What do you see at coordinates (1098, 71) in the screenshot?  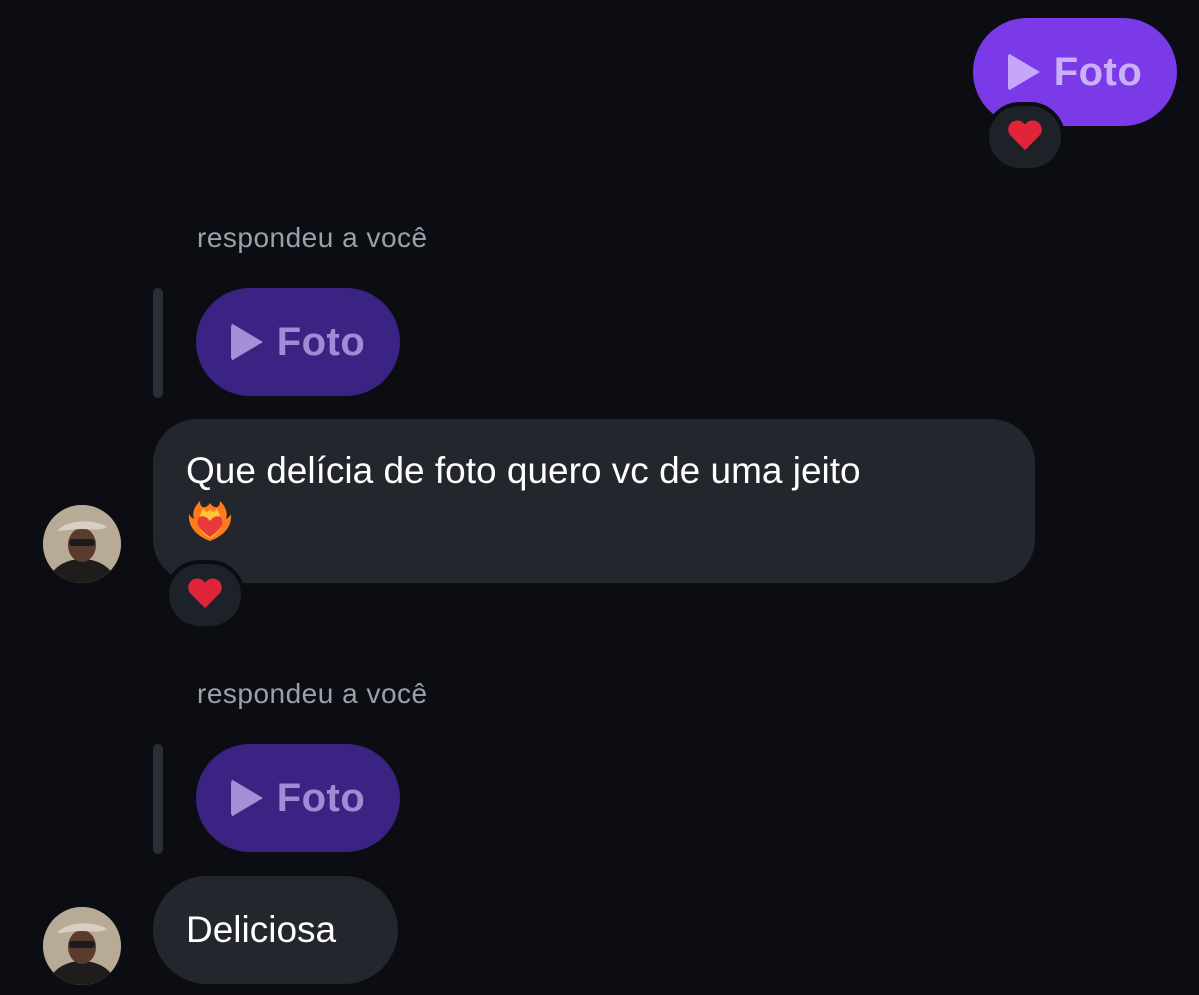 I see `photo-label: Foto` at bounding box center [1098, 71].